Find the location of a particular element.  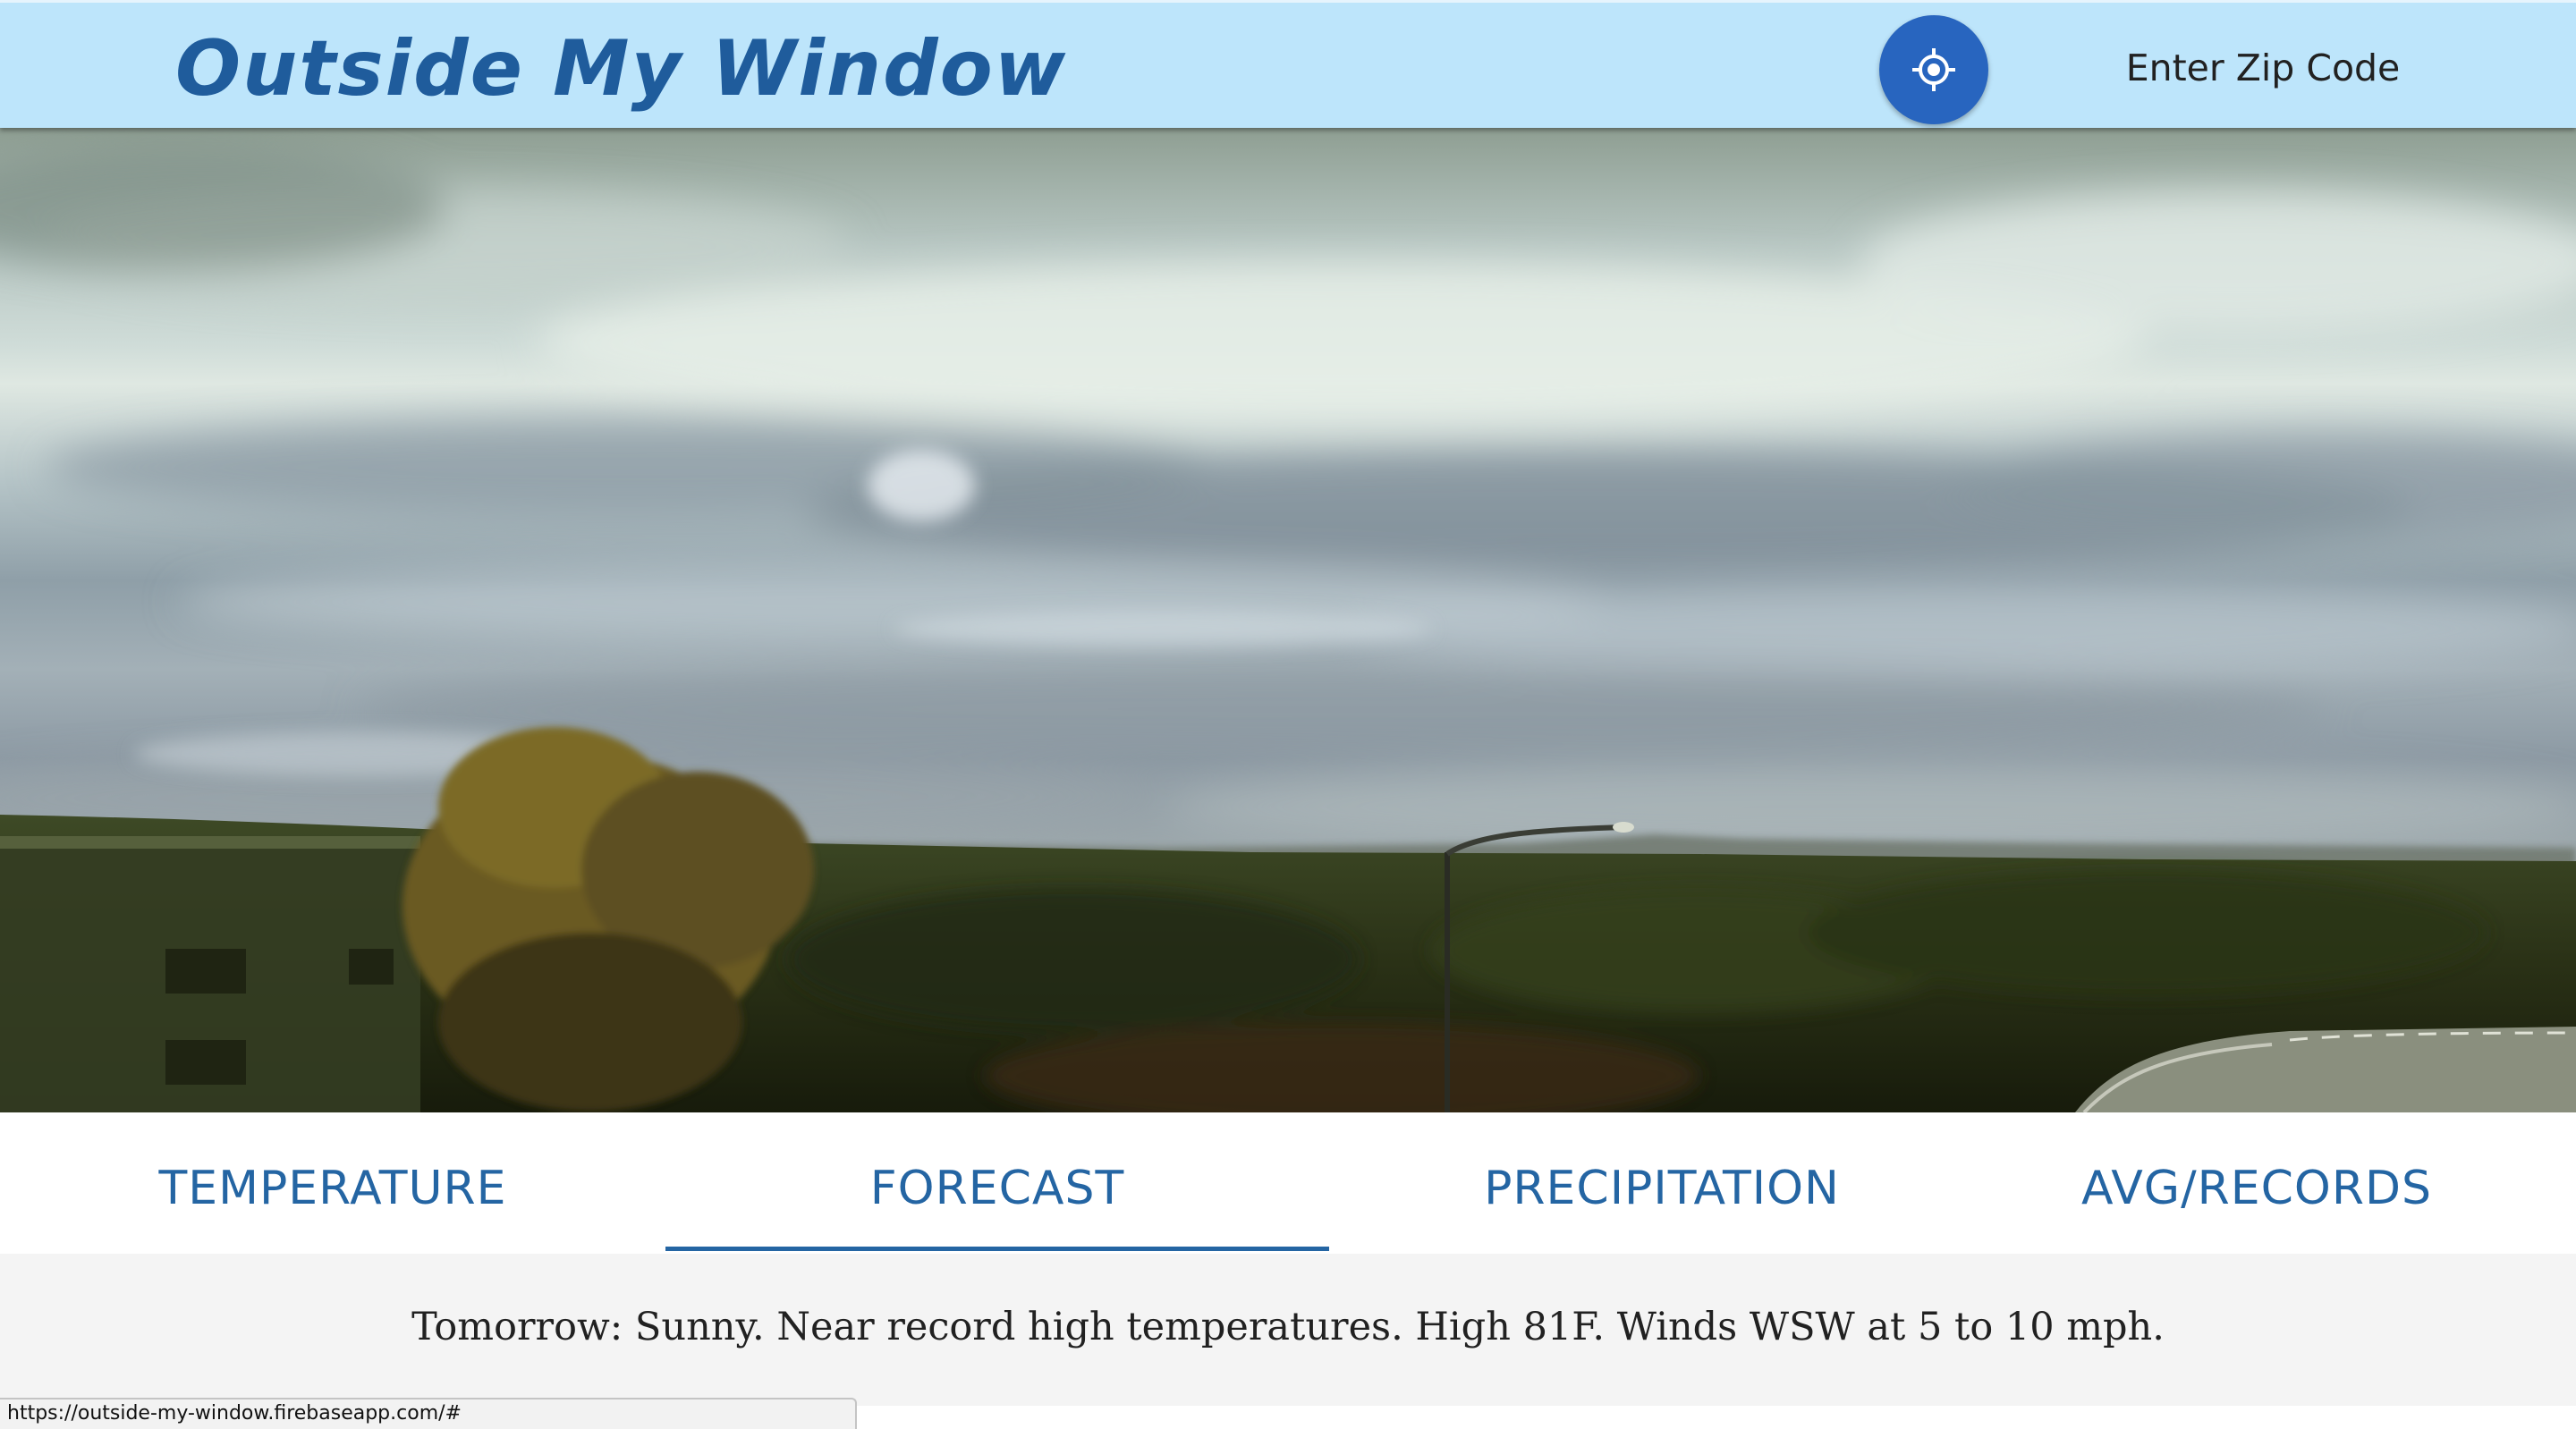

zip-code-input is located at coordinates (2263, 68).